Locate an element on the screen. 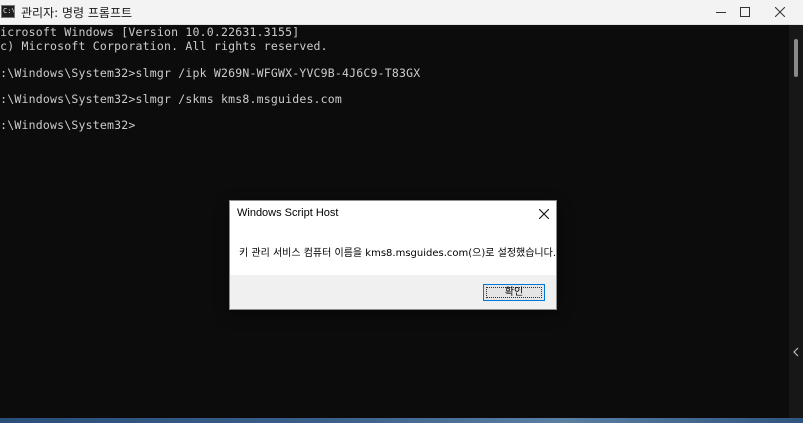  close-button is located at coordinates (780, 12).